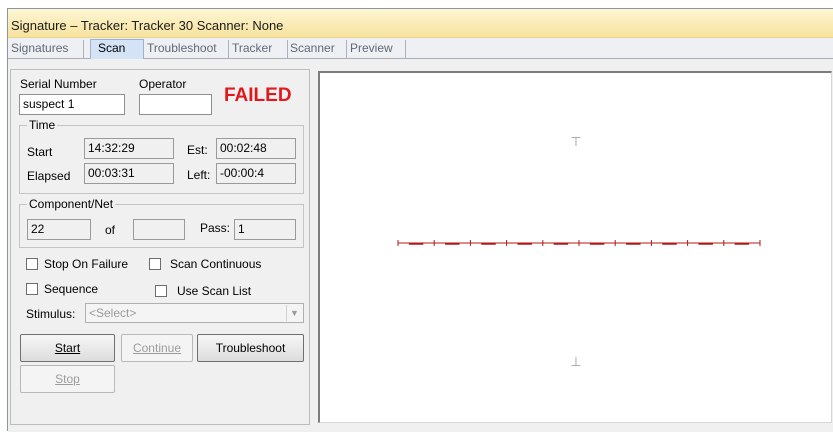 This screenshot has height=432, width=833. Describe the element at coordinates (32, 264) in the screenshot. I see `stop-on-failure-box` at that location.